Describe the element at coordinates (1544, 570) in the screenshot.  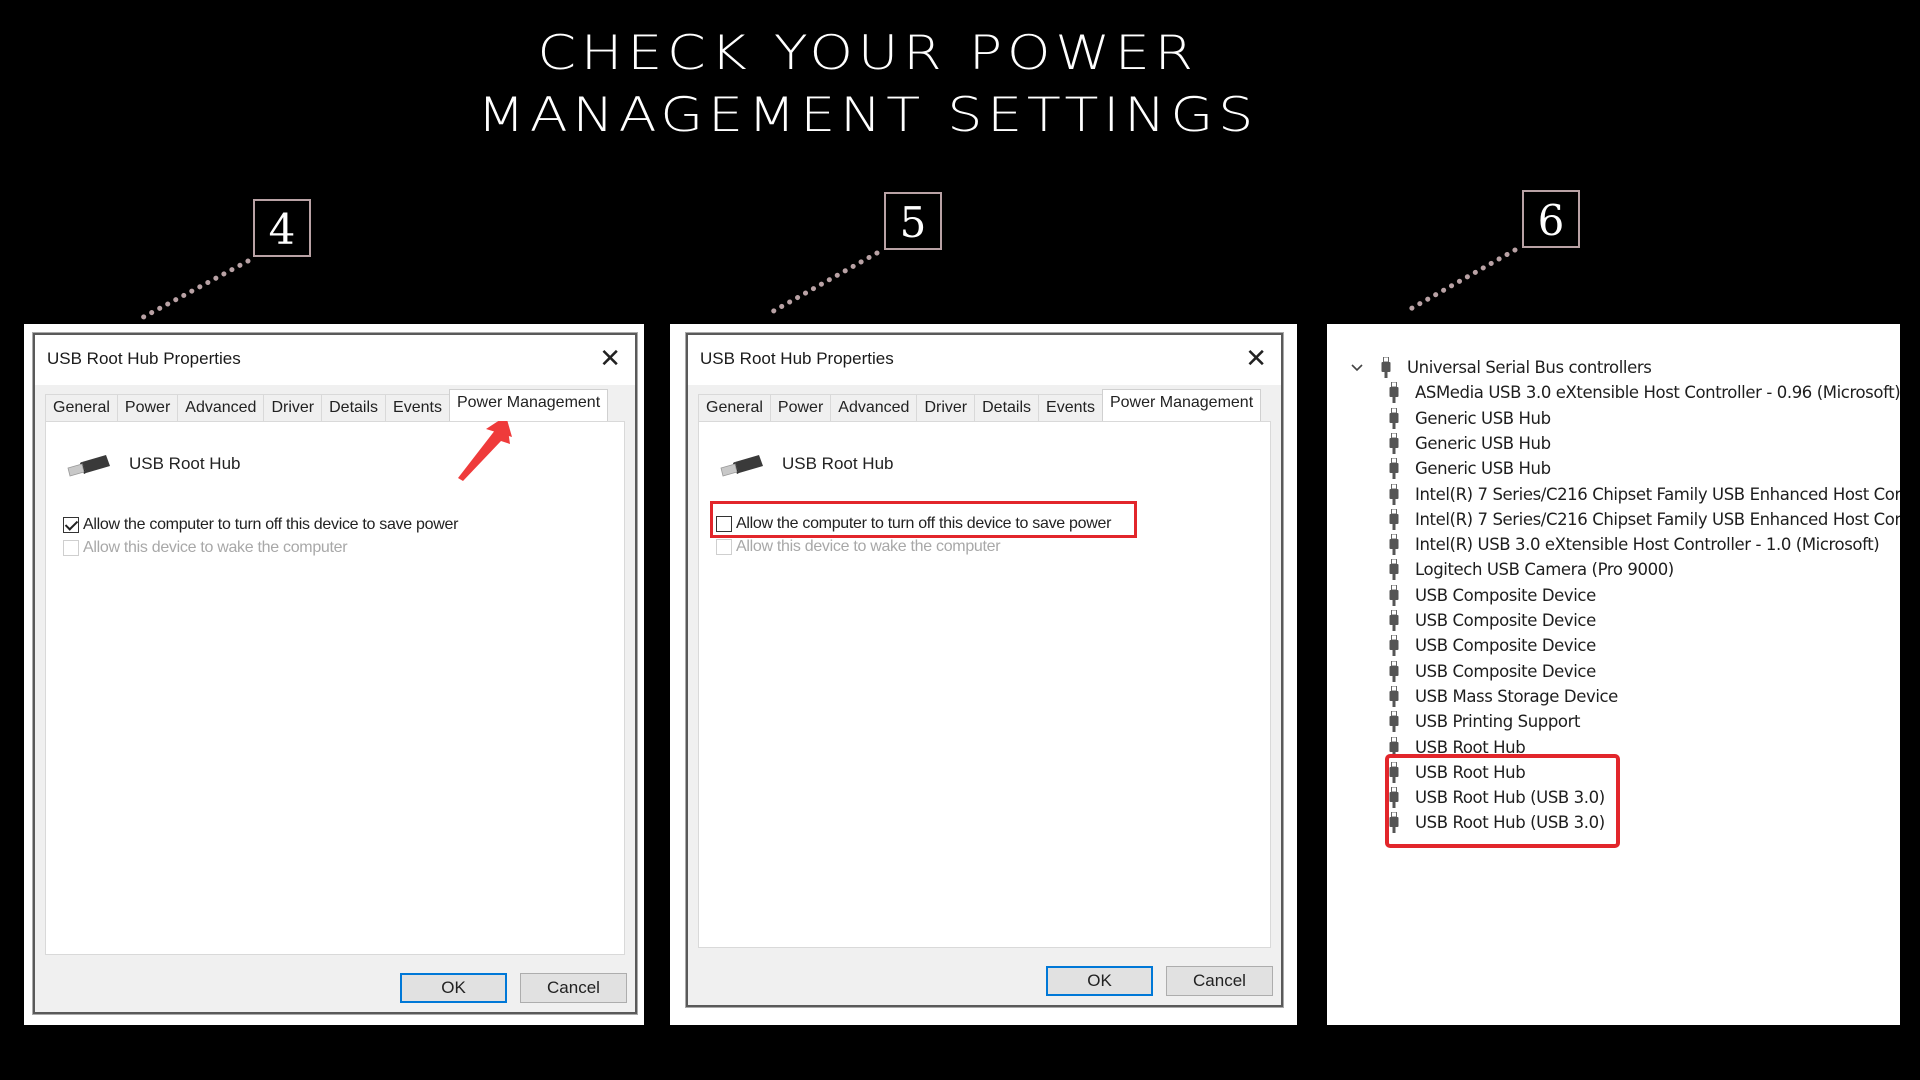
I see `device-tree-item-label: Logitech USB Camera (Pro 9000)` at that location.